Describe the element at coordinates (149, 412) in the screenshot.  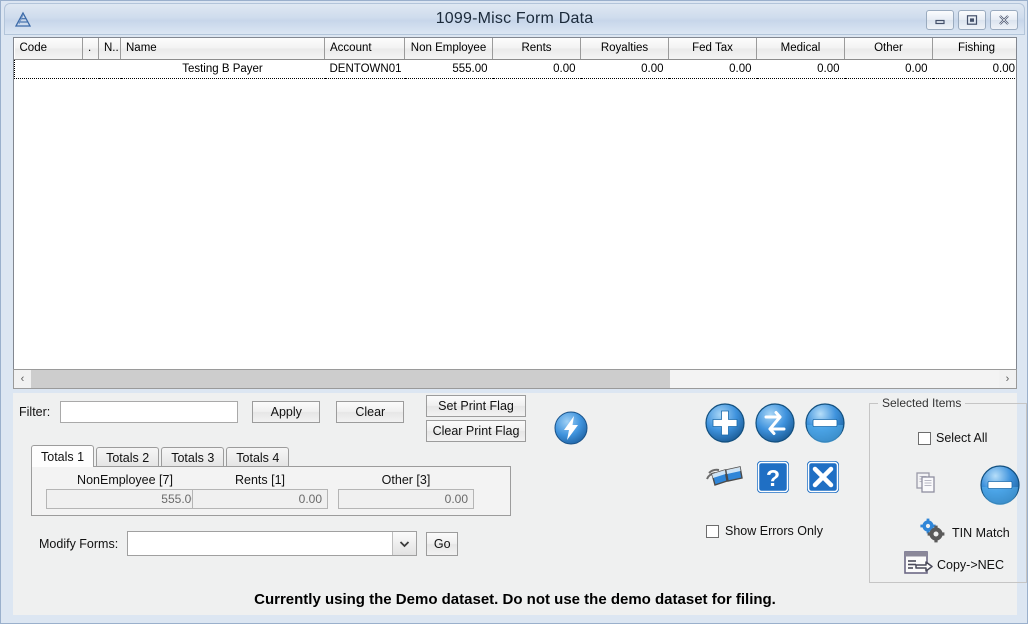
I see `filter-input` at that location.